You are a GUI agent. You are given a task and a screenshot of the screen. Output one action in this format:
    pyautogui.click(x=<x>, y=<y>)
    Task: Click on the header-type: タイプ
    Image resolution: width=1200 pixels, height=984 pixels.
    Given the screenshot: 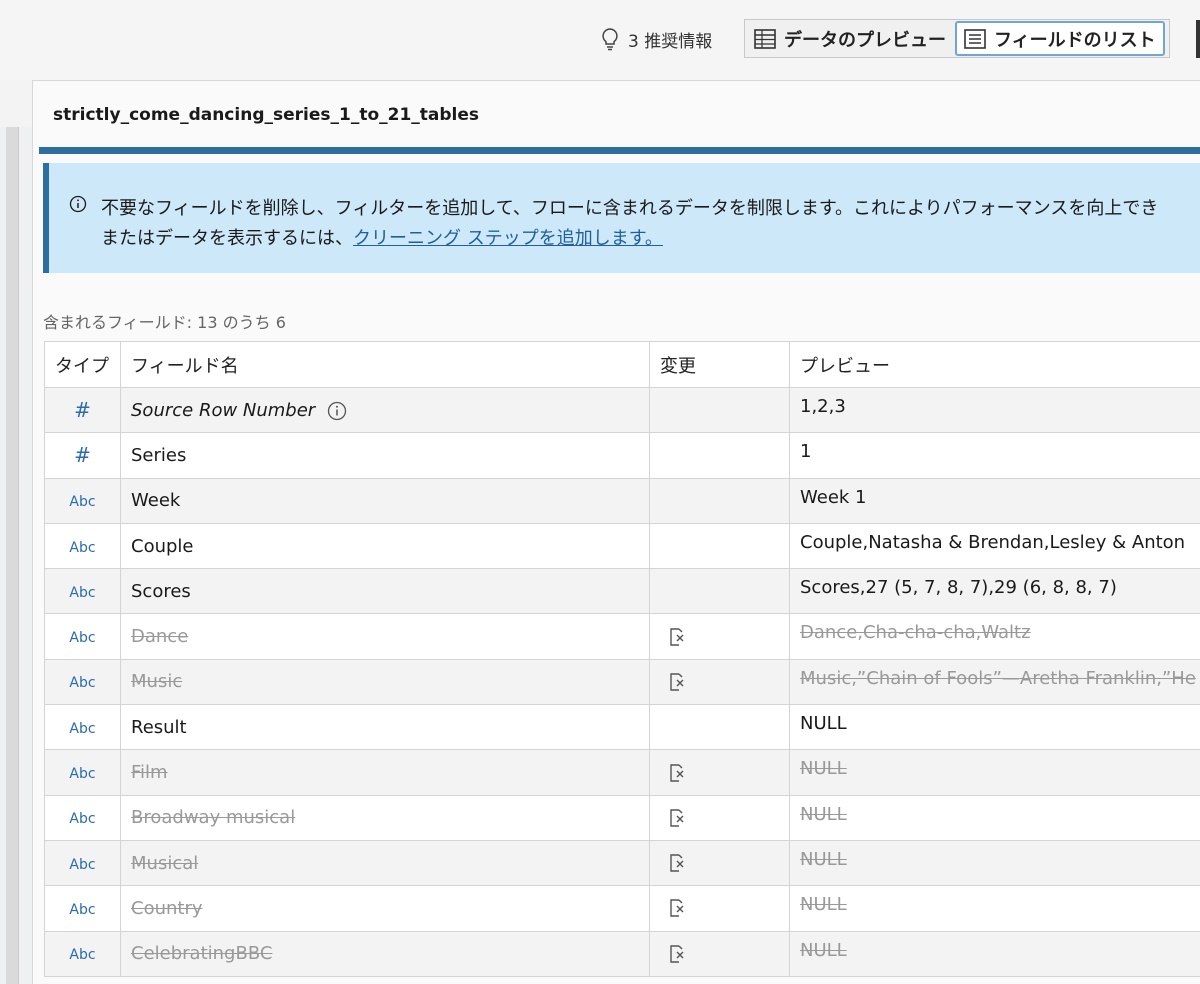 What is the action you would take?
    pyautogui.click(x=82, y=364)
    